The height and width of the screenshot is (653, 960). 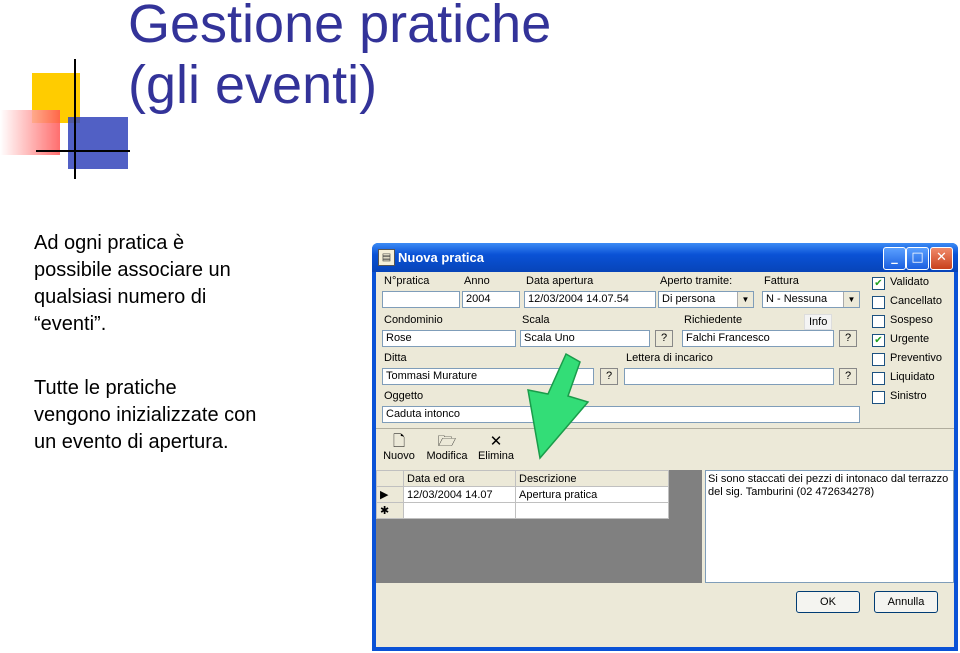 I want to click on table-row: ▶ 12/03/2004 14.07 Apertura pratica, so click(x=522, y=494).